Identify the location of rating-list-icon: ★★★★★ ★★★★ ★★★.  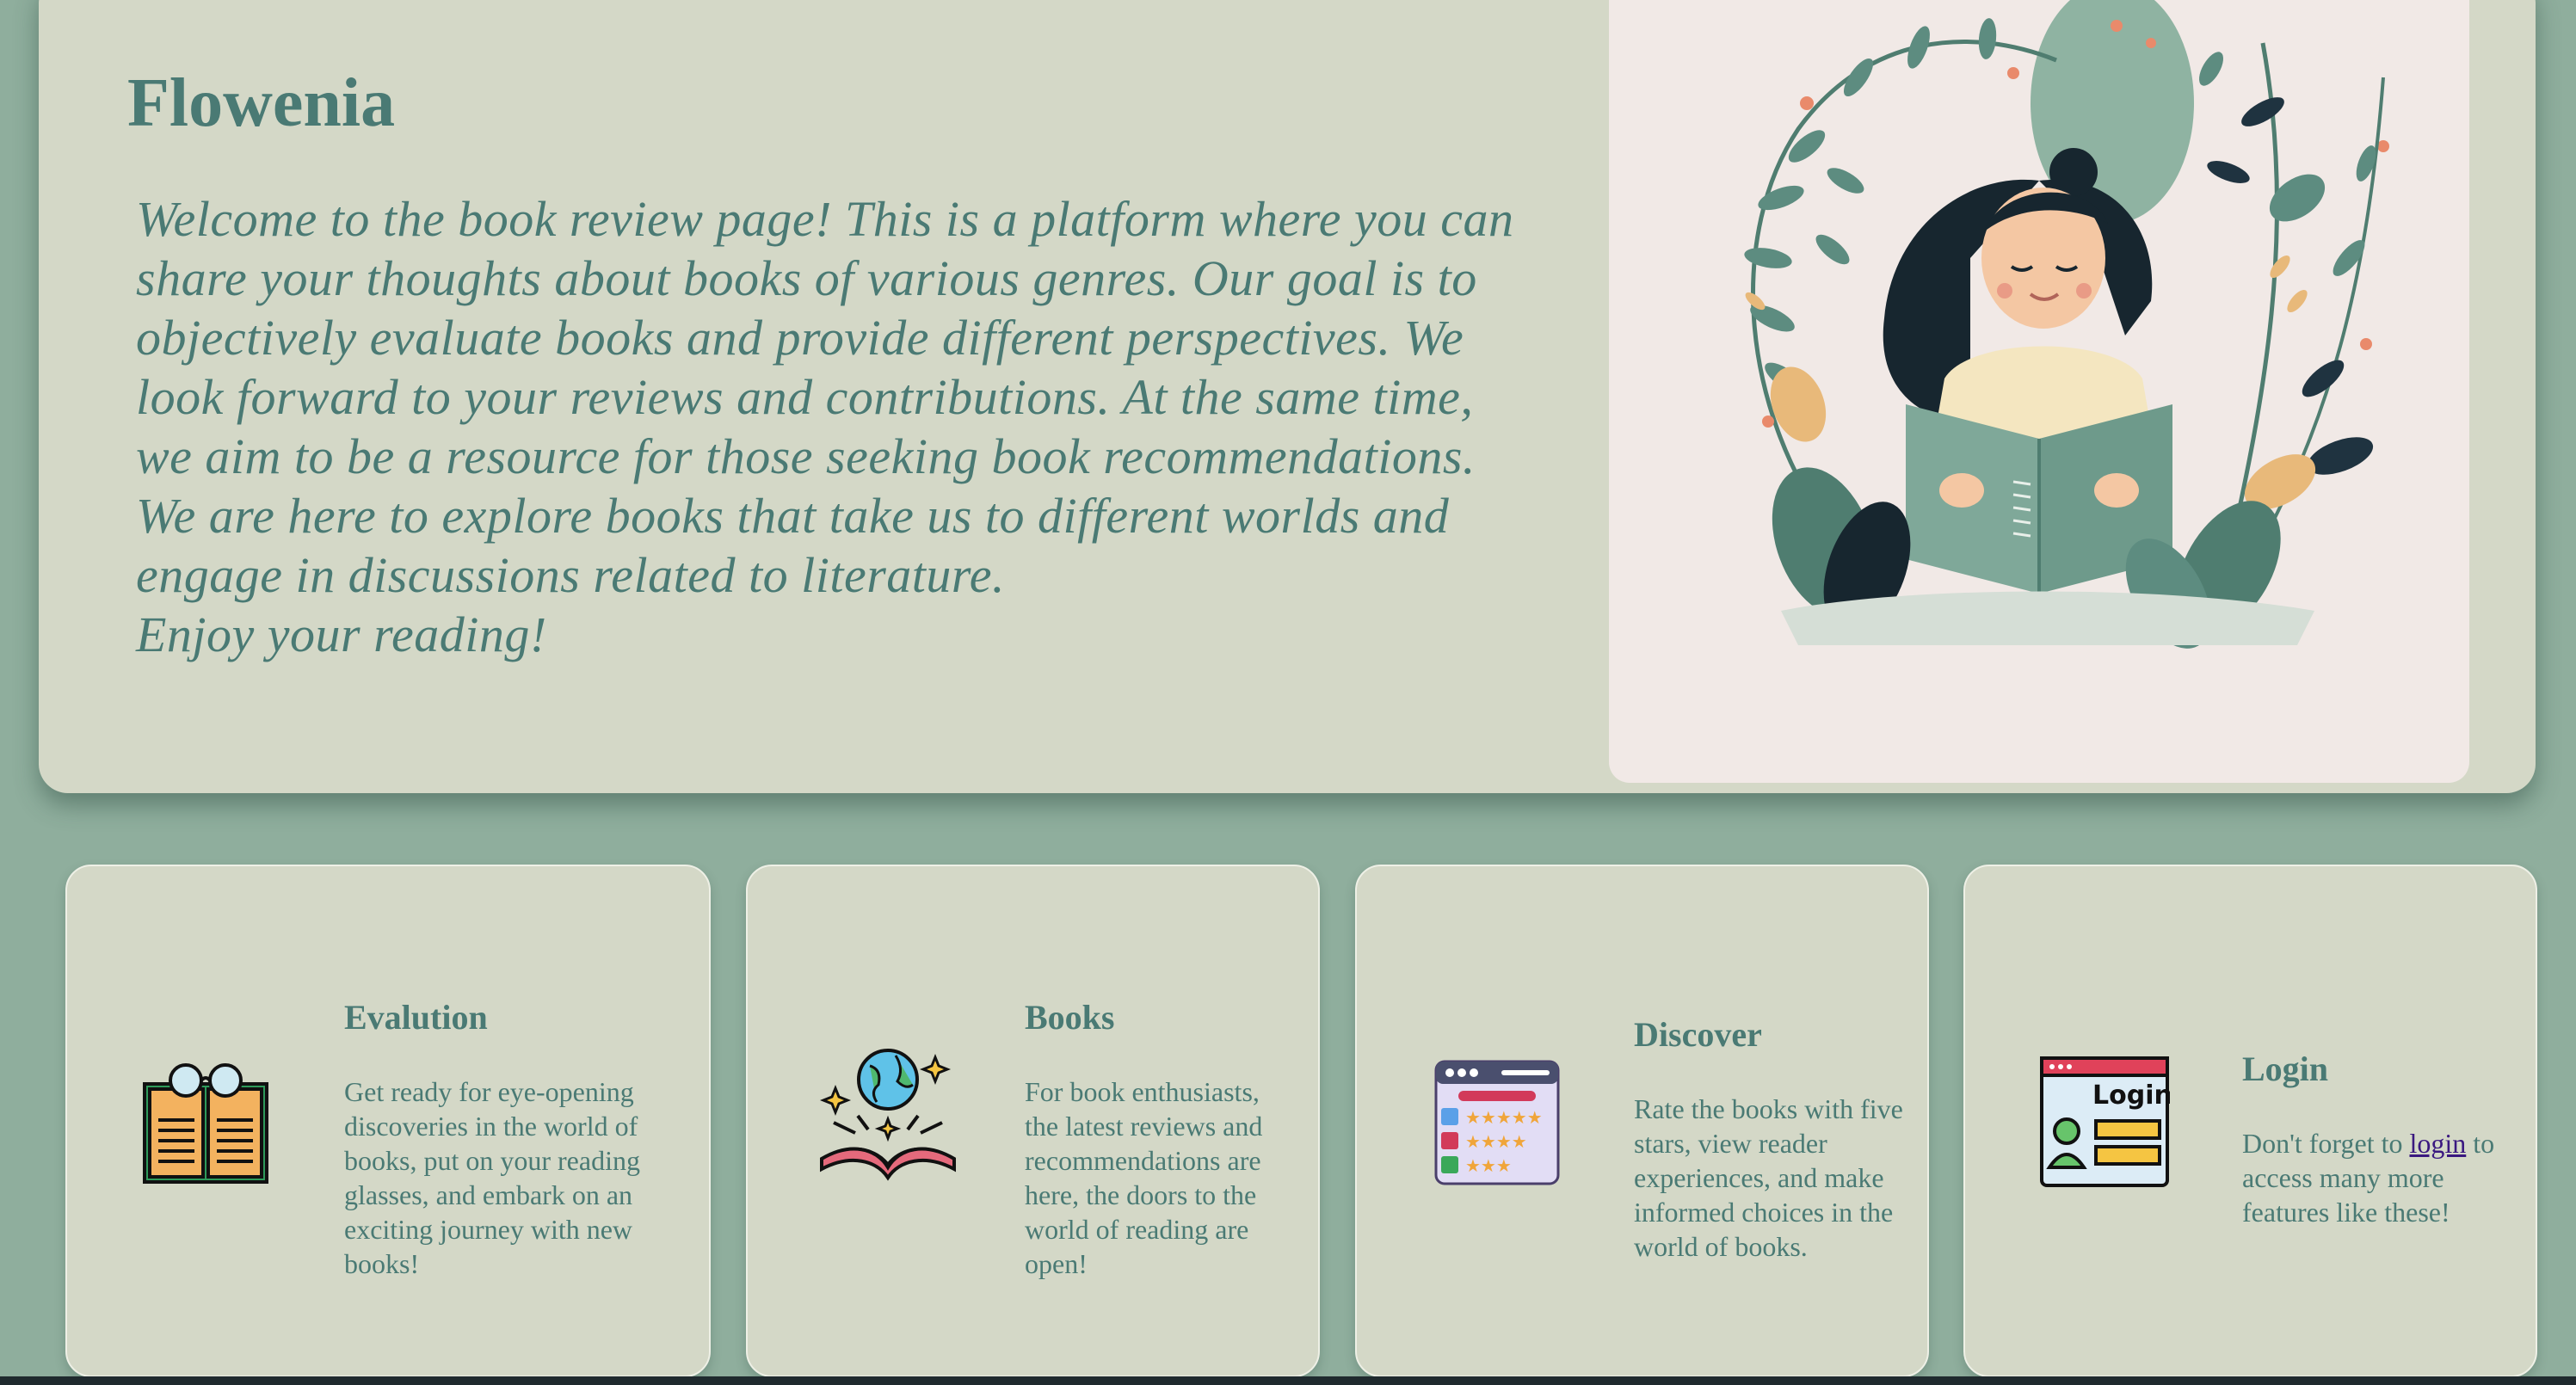
(1497, 1123).